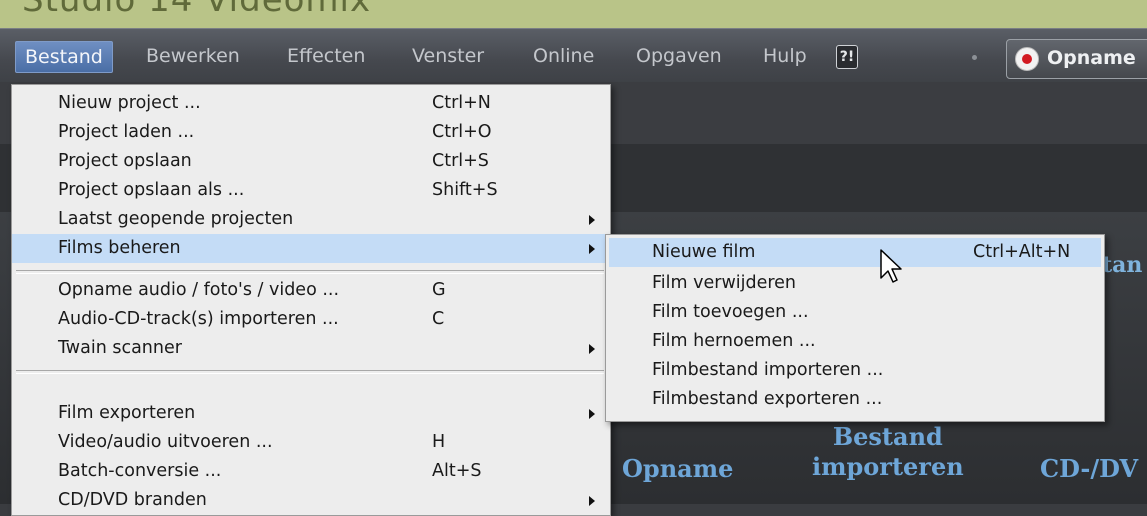  Describe the element at coordinates (311, 248) in the screenshot. I see `menu-item-manage-films: Films beheren` at that location.